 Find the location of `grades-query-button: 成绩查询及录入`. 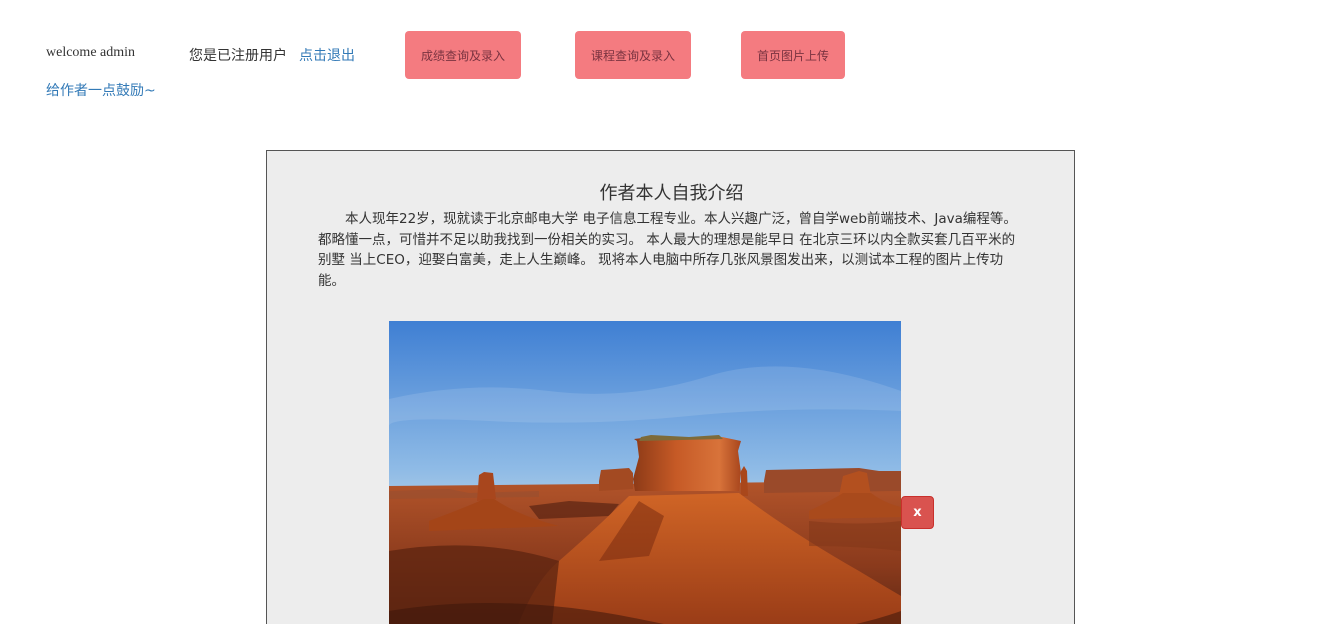

grades-query-button: 成绩查询及录入 is located at coordinates (463, 55).